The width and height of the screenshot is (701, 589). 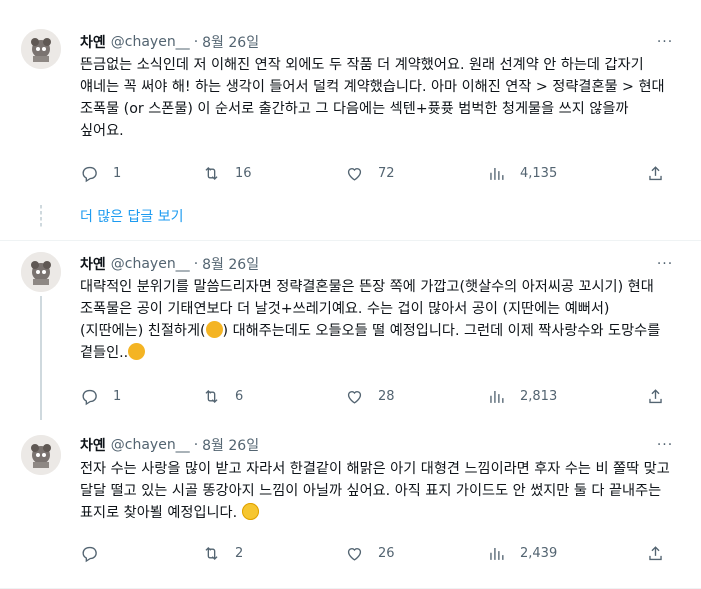 I want to click on like-count: 72, so click(x=386, y=173).